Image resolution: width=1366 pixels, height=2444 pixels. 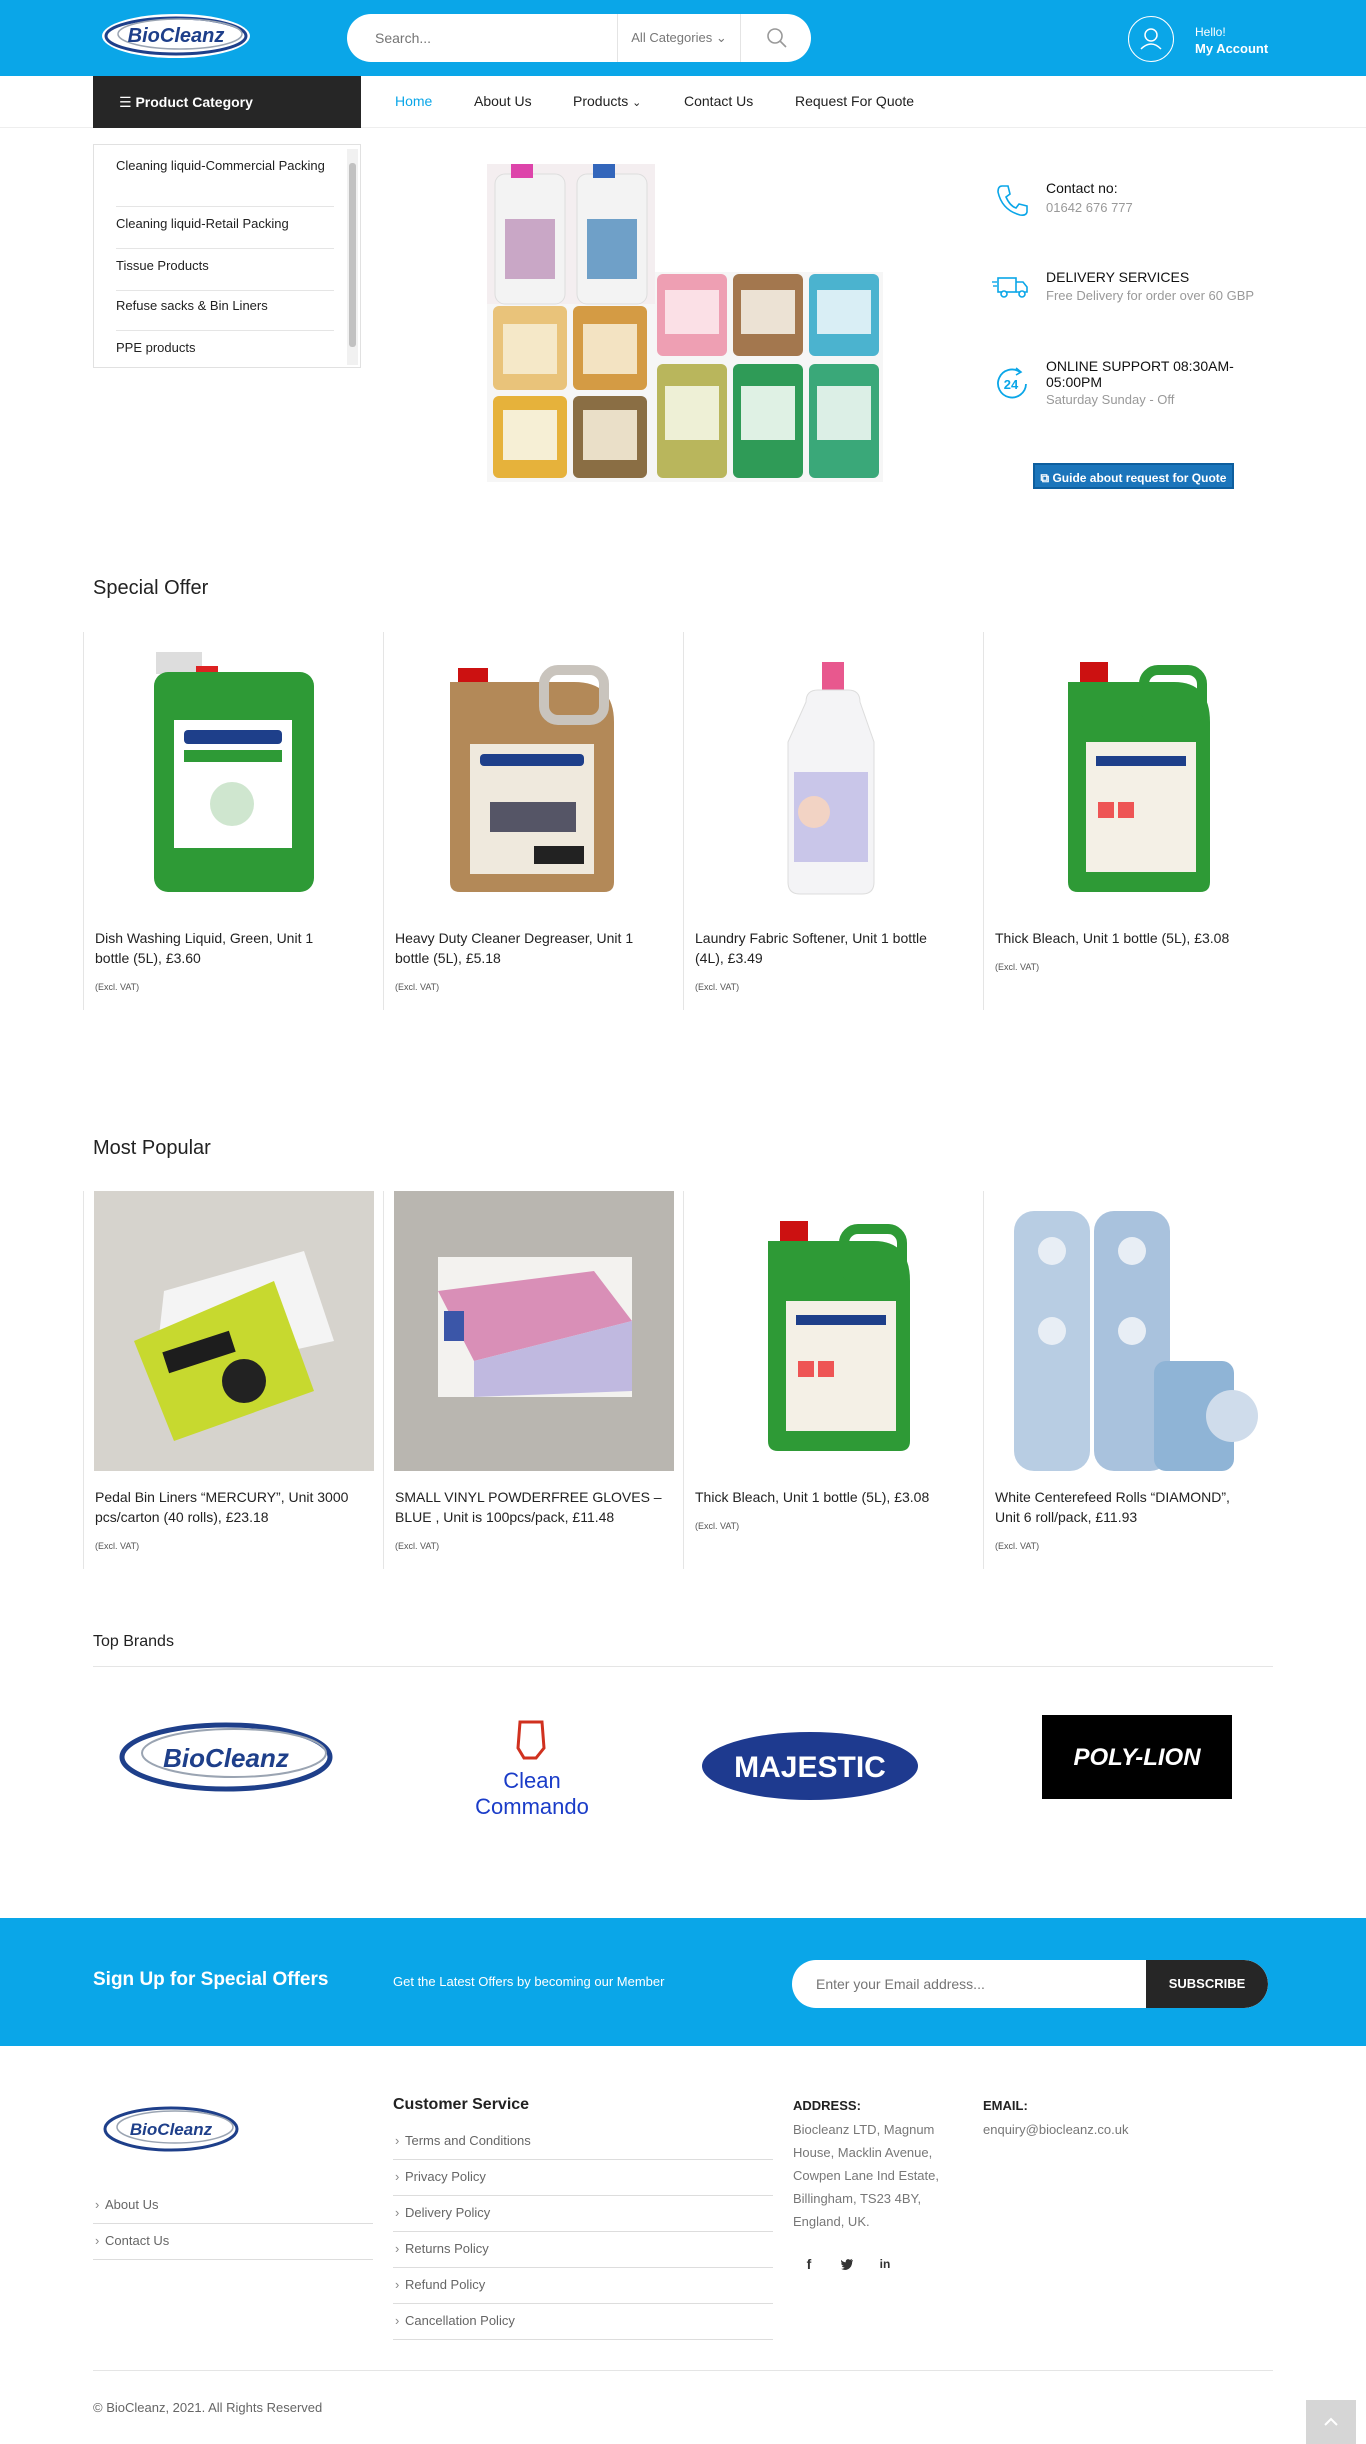 I want to click on address-line: Cowpen Lane Ind Estate,, so click(x=866, y=2175).